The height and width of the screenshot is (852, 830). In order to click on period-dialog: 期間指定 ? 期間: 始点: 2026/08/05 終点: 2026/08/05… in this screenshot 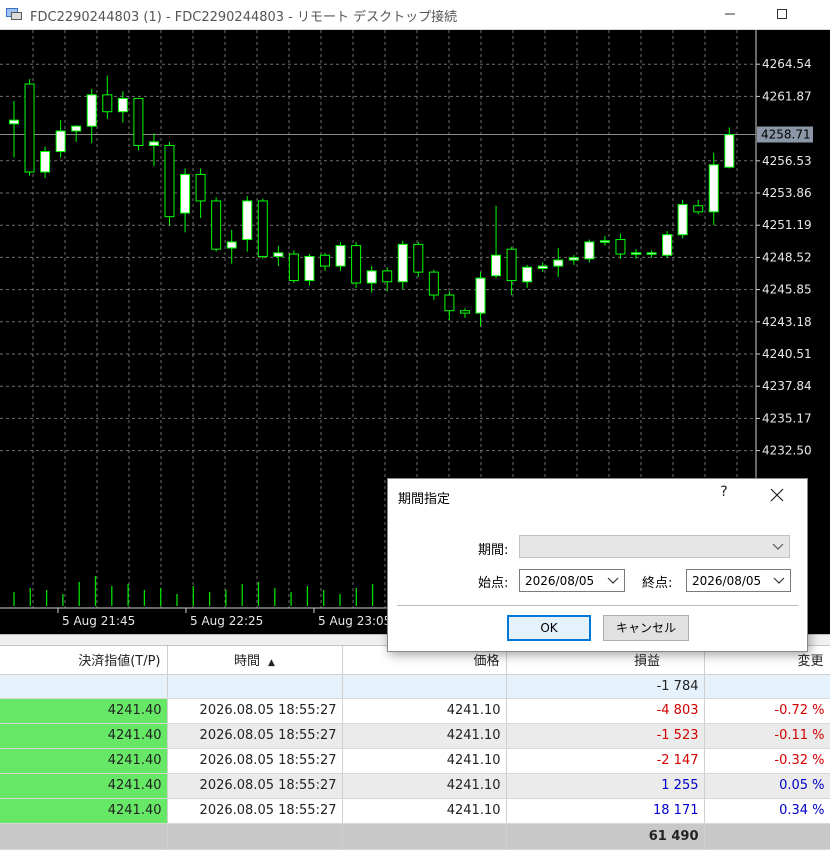, I will do `click(597, 565)`.